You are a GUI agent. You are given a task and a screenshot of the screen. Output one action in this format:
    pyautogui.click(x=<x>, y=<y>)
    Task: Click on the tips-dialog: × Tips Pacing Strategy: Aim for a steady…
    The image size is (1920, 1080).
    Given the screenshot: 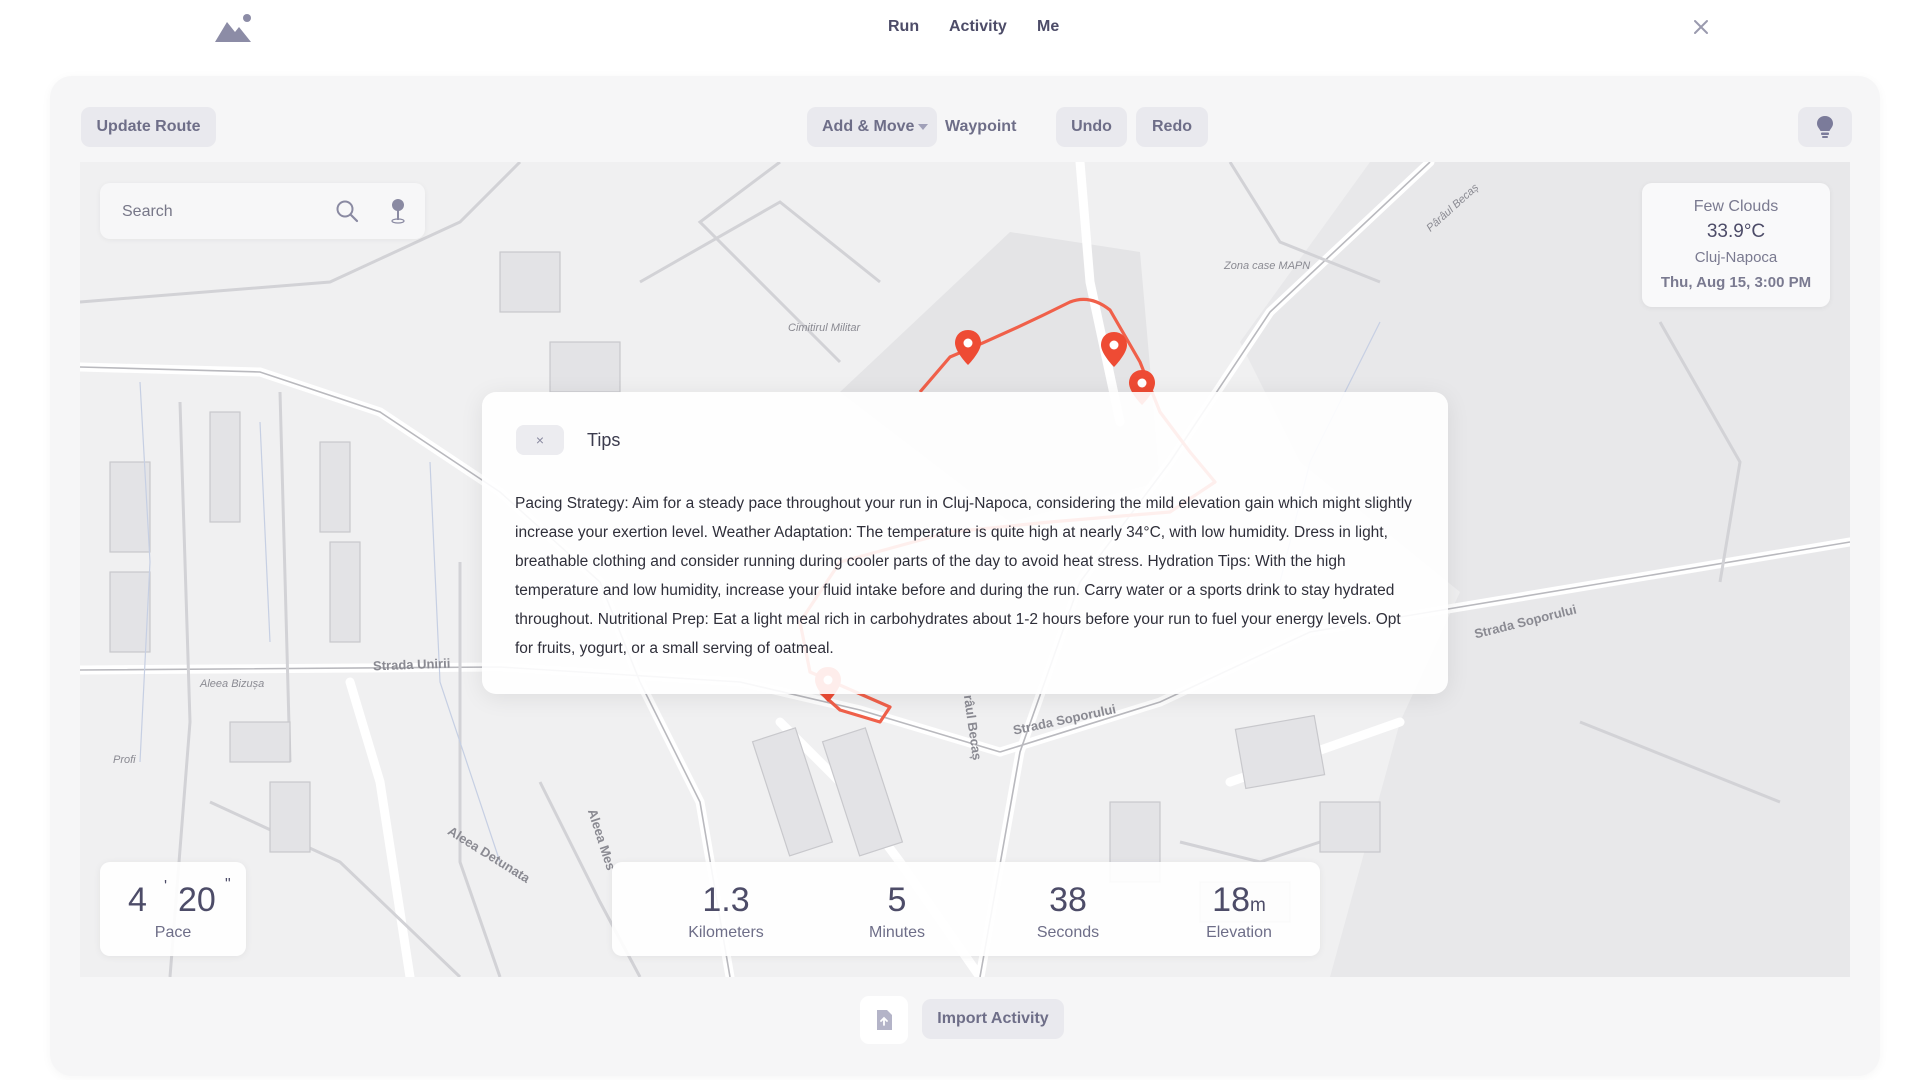 What is the action you would take?
    pyautogui.click(x=965, y=543)
    